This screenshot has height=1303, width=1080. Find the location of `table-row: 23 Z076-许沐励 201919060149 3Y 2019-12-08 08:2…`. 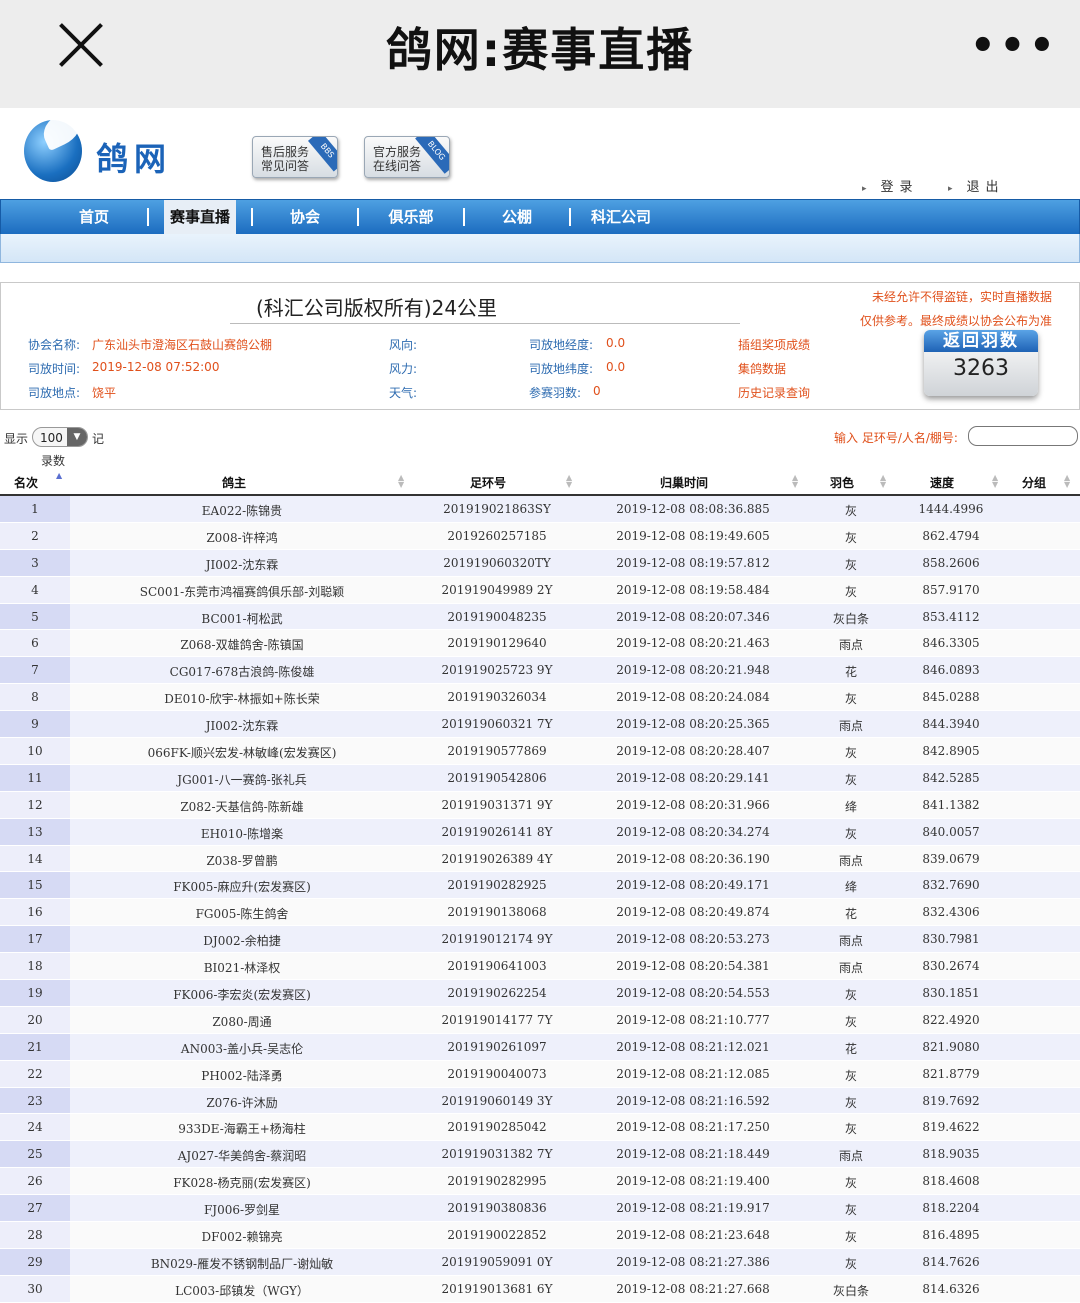

table-row: 23 Z076-许沐励 201919060149 3Y 2019-12-08 08:2… is located at coordinates (540, 1101).